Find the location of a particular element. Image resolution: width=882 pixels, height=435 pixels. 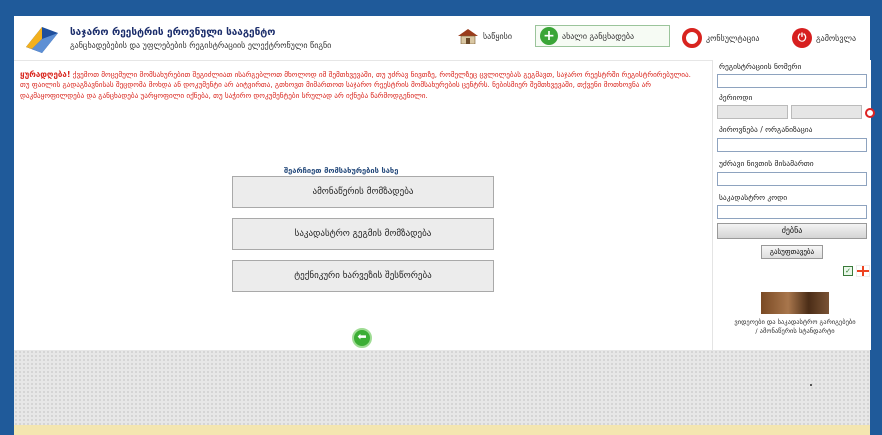

nav-consultation-label: კონსულტაცია is located at coordinates (733, 38).